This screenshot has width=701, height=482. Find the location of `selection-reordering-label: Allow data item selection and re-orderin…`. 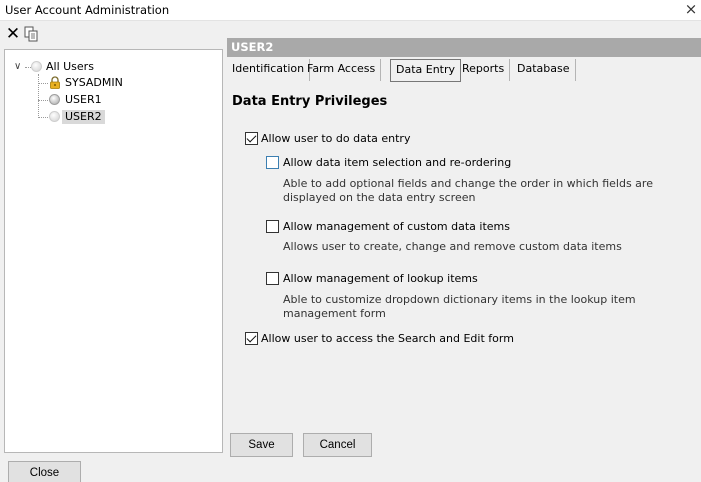

selection-reordering-label: Allow data item selection and re-orderin… is located at coordinates (397, 162).